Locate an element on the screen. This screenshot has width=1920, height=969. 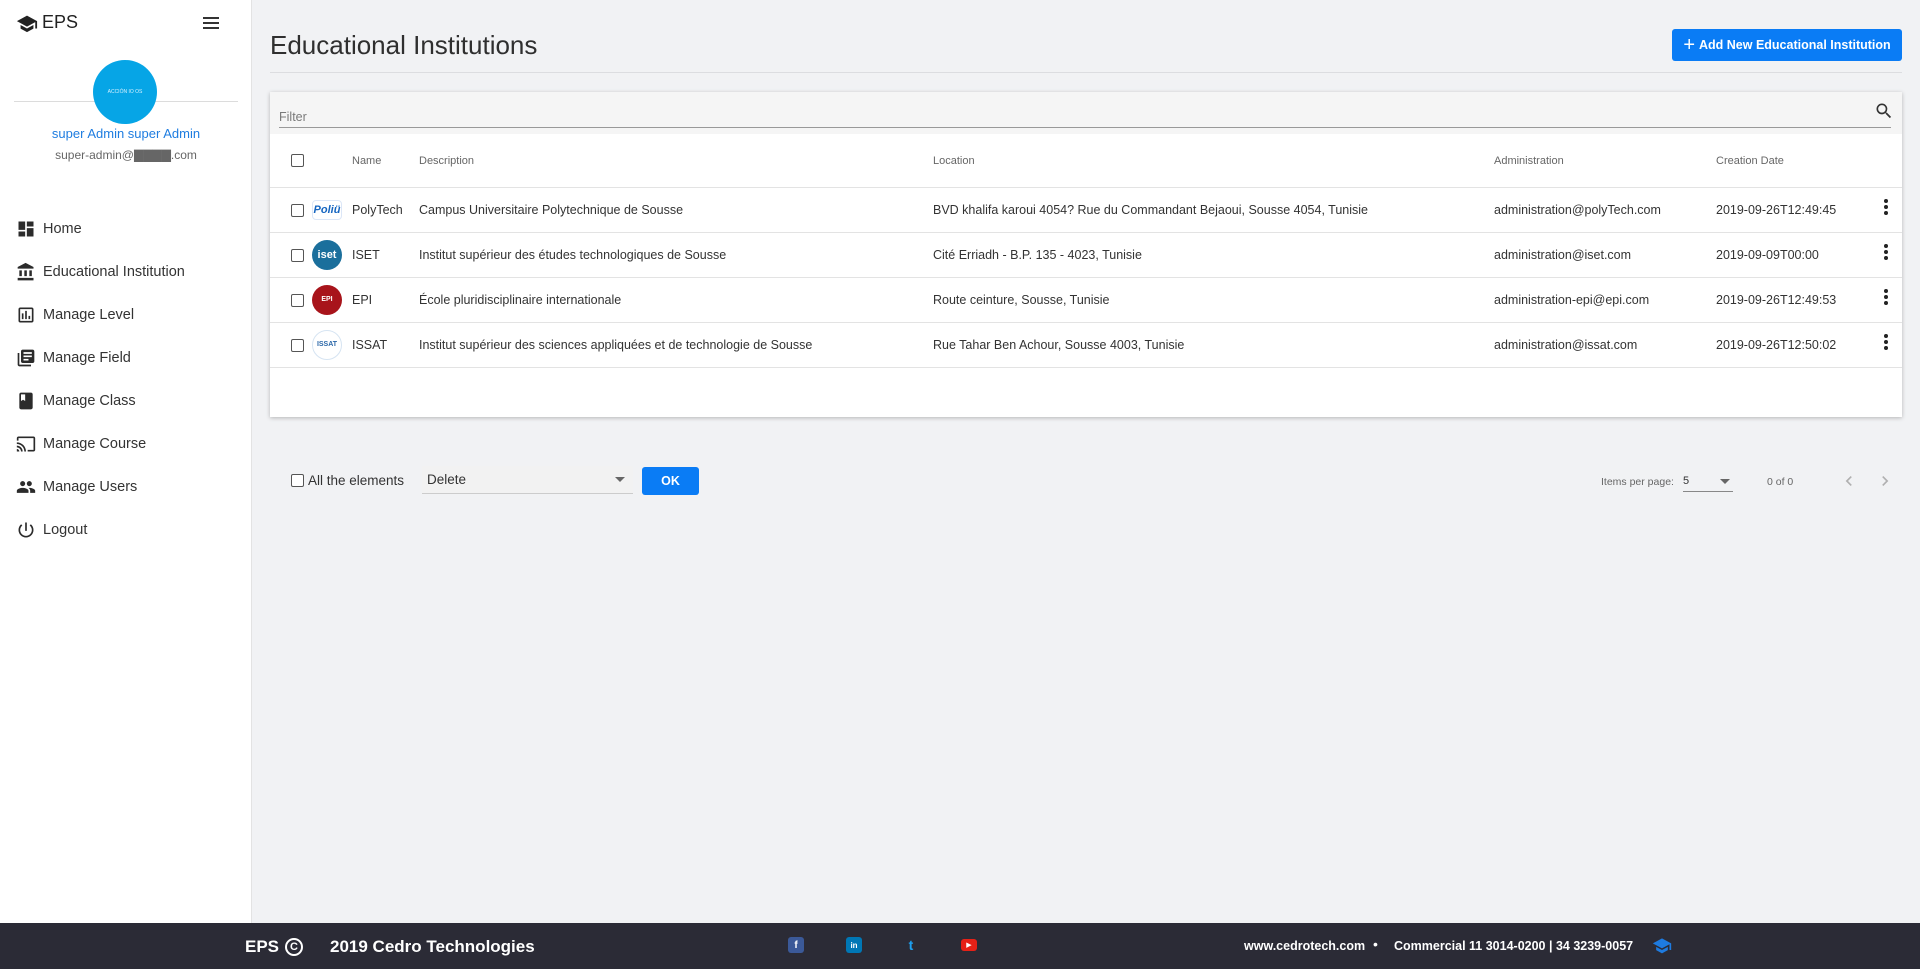
dropdown-arrow-icon is located at coordinates (1725, 481).